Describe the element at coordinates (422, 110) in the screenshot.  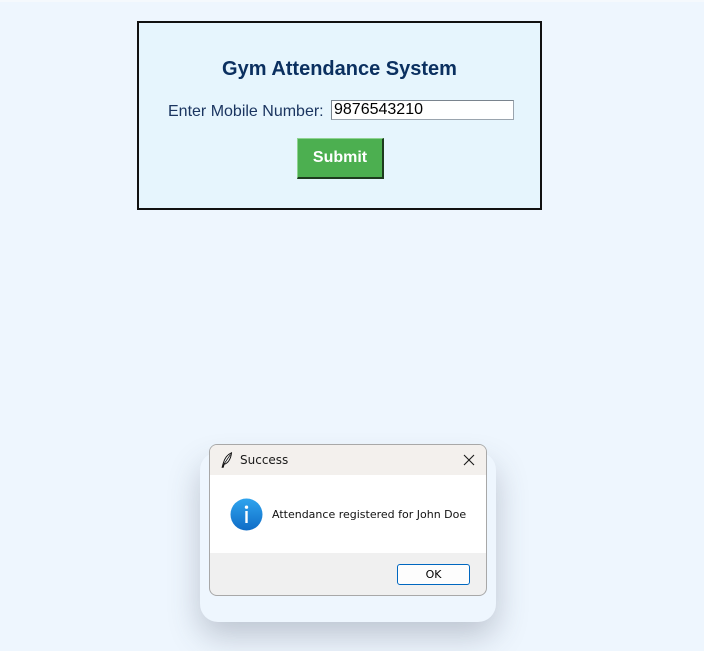
I see `mobile-number-input` at that location.